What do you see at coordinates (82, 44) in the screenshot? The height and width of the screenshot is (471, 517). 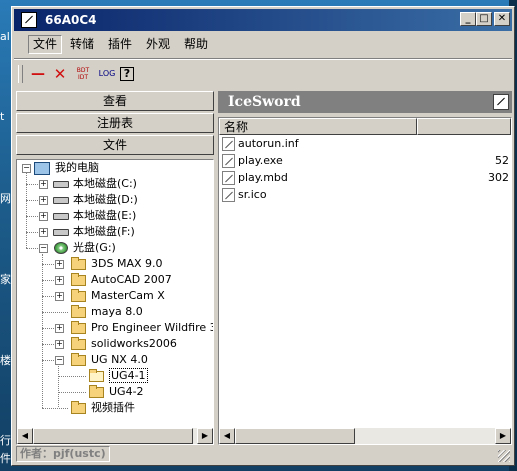 I see `menu-dump: 转储` at bounding box center [82, 44].